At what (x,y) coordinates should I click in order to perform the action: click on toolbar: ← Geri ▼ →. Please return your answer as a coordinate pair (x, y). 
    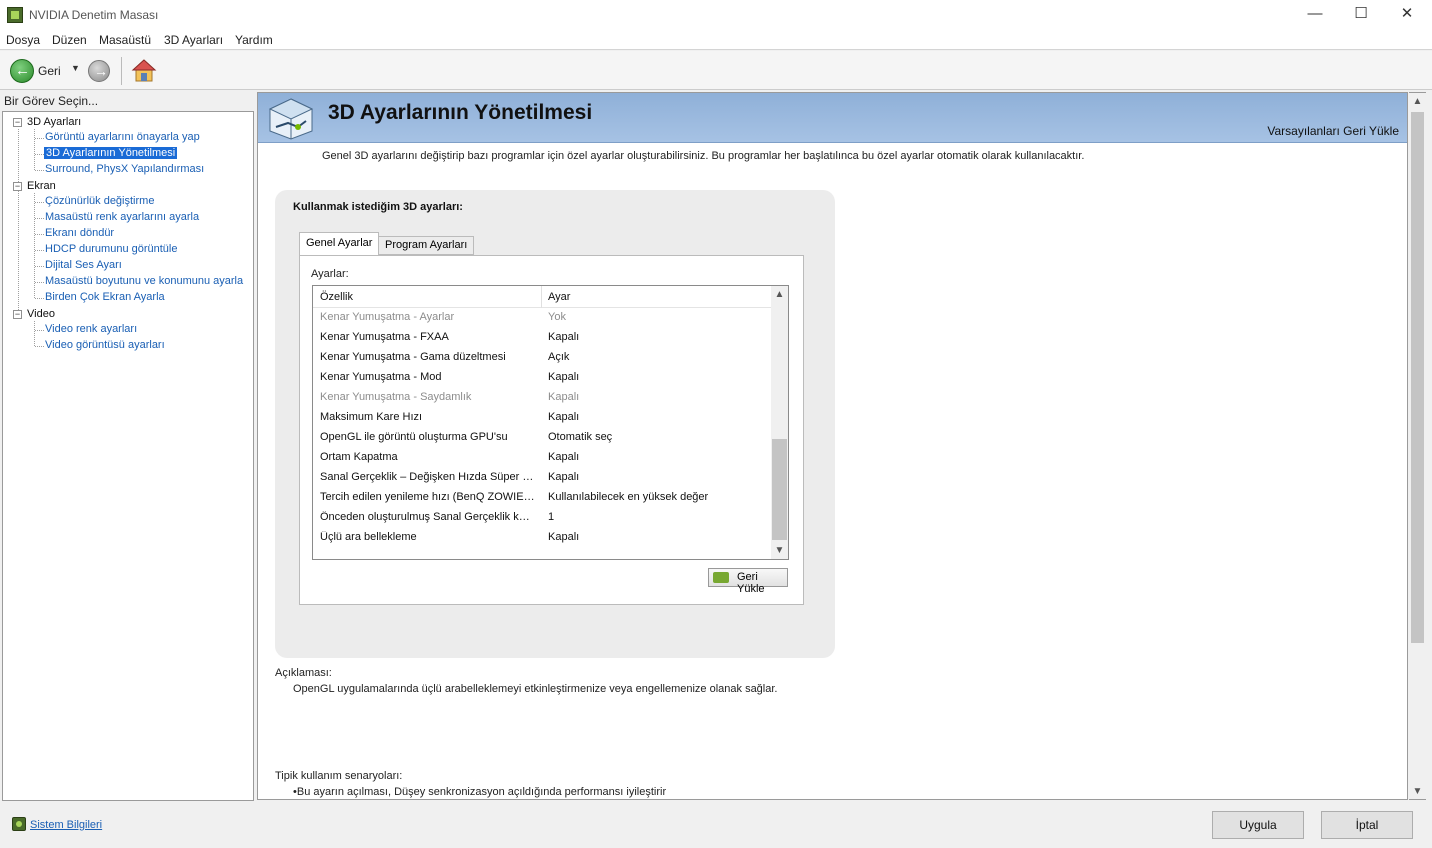
    Looking at the image, I should click on (716, 70).